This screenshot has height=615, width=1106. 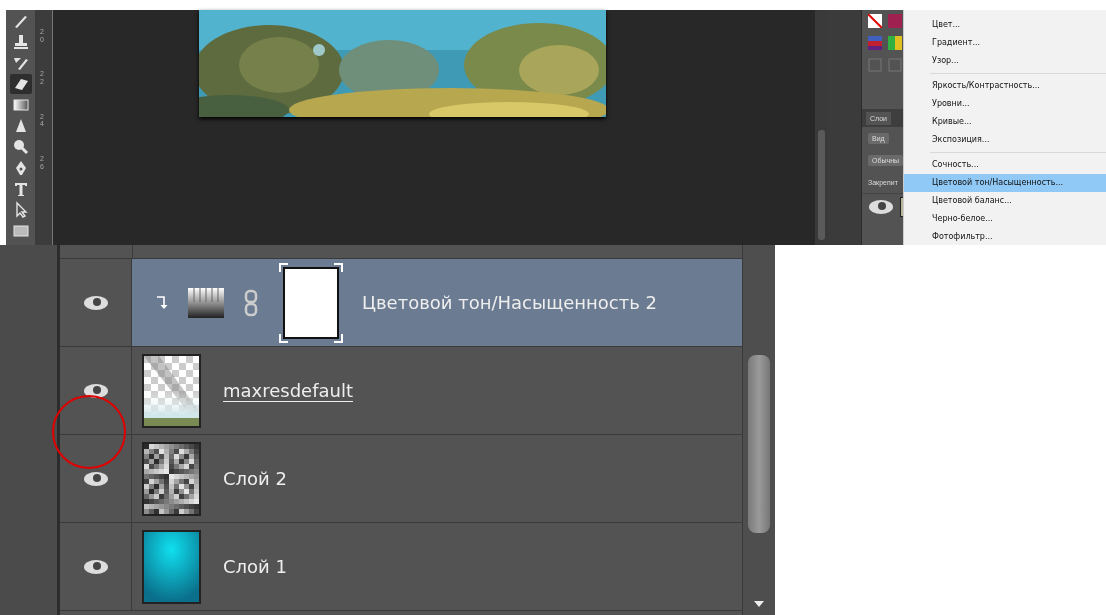 I want to click on layer-row: Цветовой тон/Насыщенность 2, so click(x=401, y=303).